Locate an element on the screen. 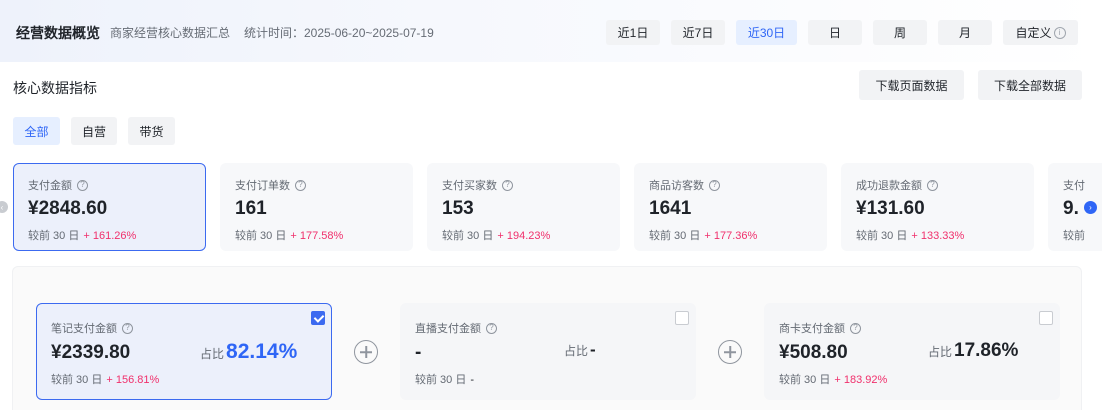 The width and height of the screenshot is (1102, 410). range-week-button: 周 is located at coordinates (900, 32).